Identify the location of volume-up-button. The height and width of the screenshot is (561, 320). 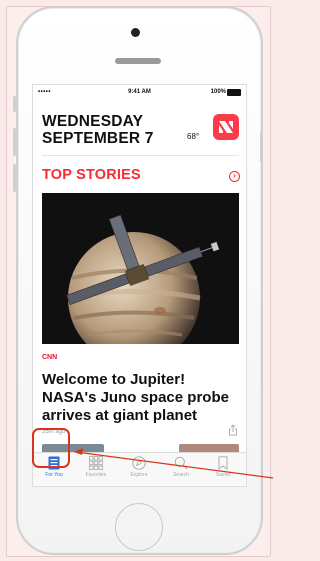
(14, 142).